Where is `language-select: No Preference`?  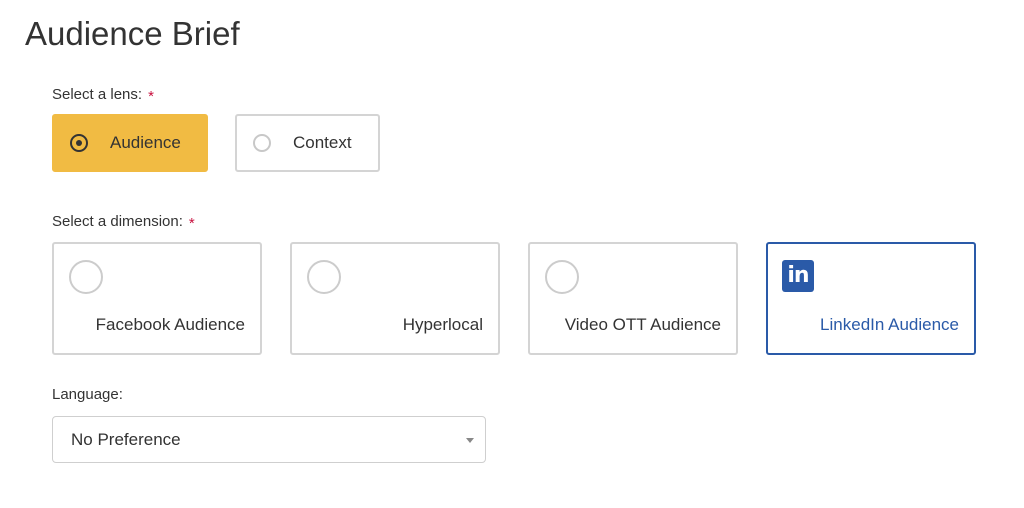 language-select: No Preference is located at coordinates (269, 439).